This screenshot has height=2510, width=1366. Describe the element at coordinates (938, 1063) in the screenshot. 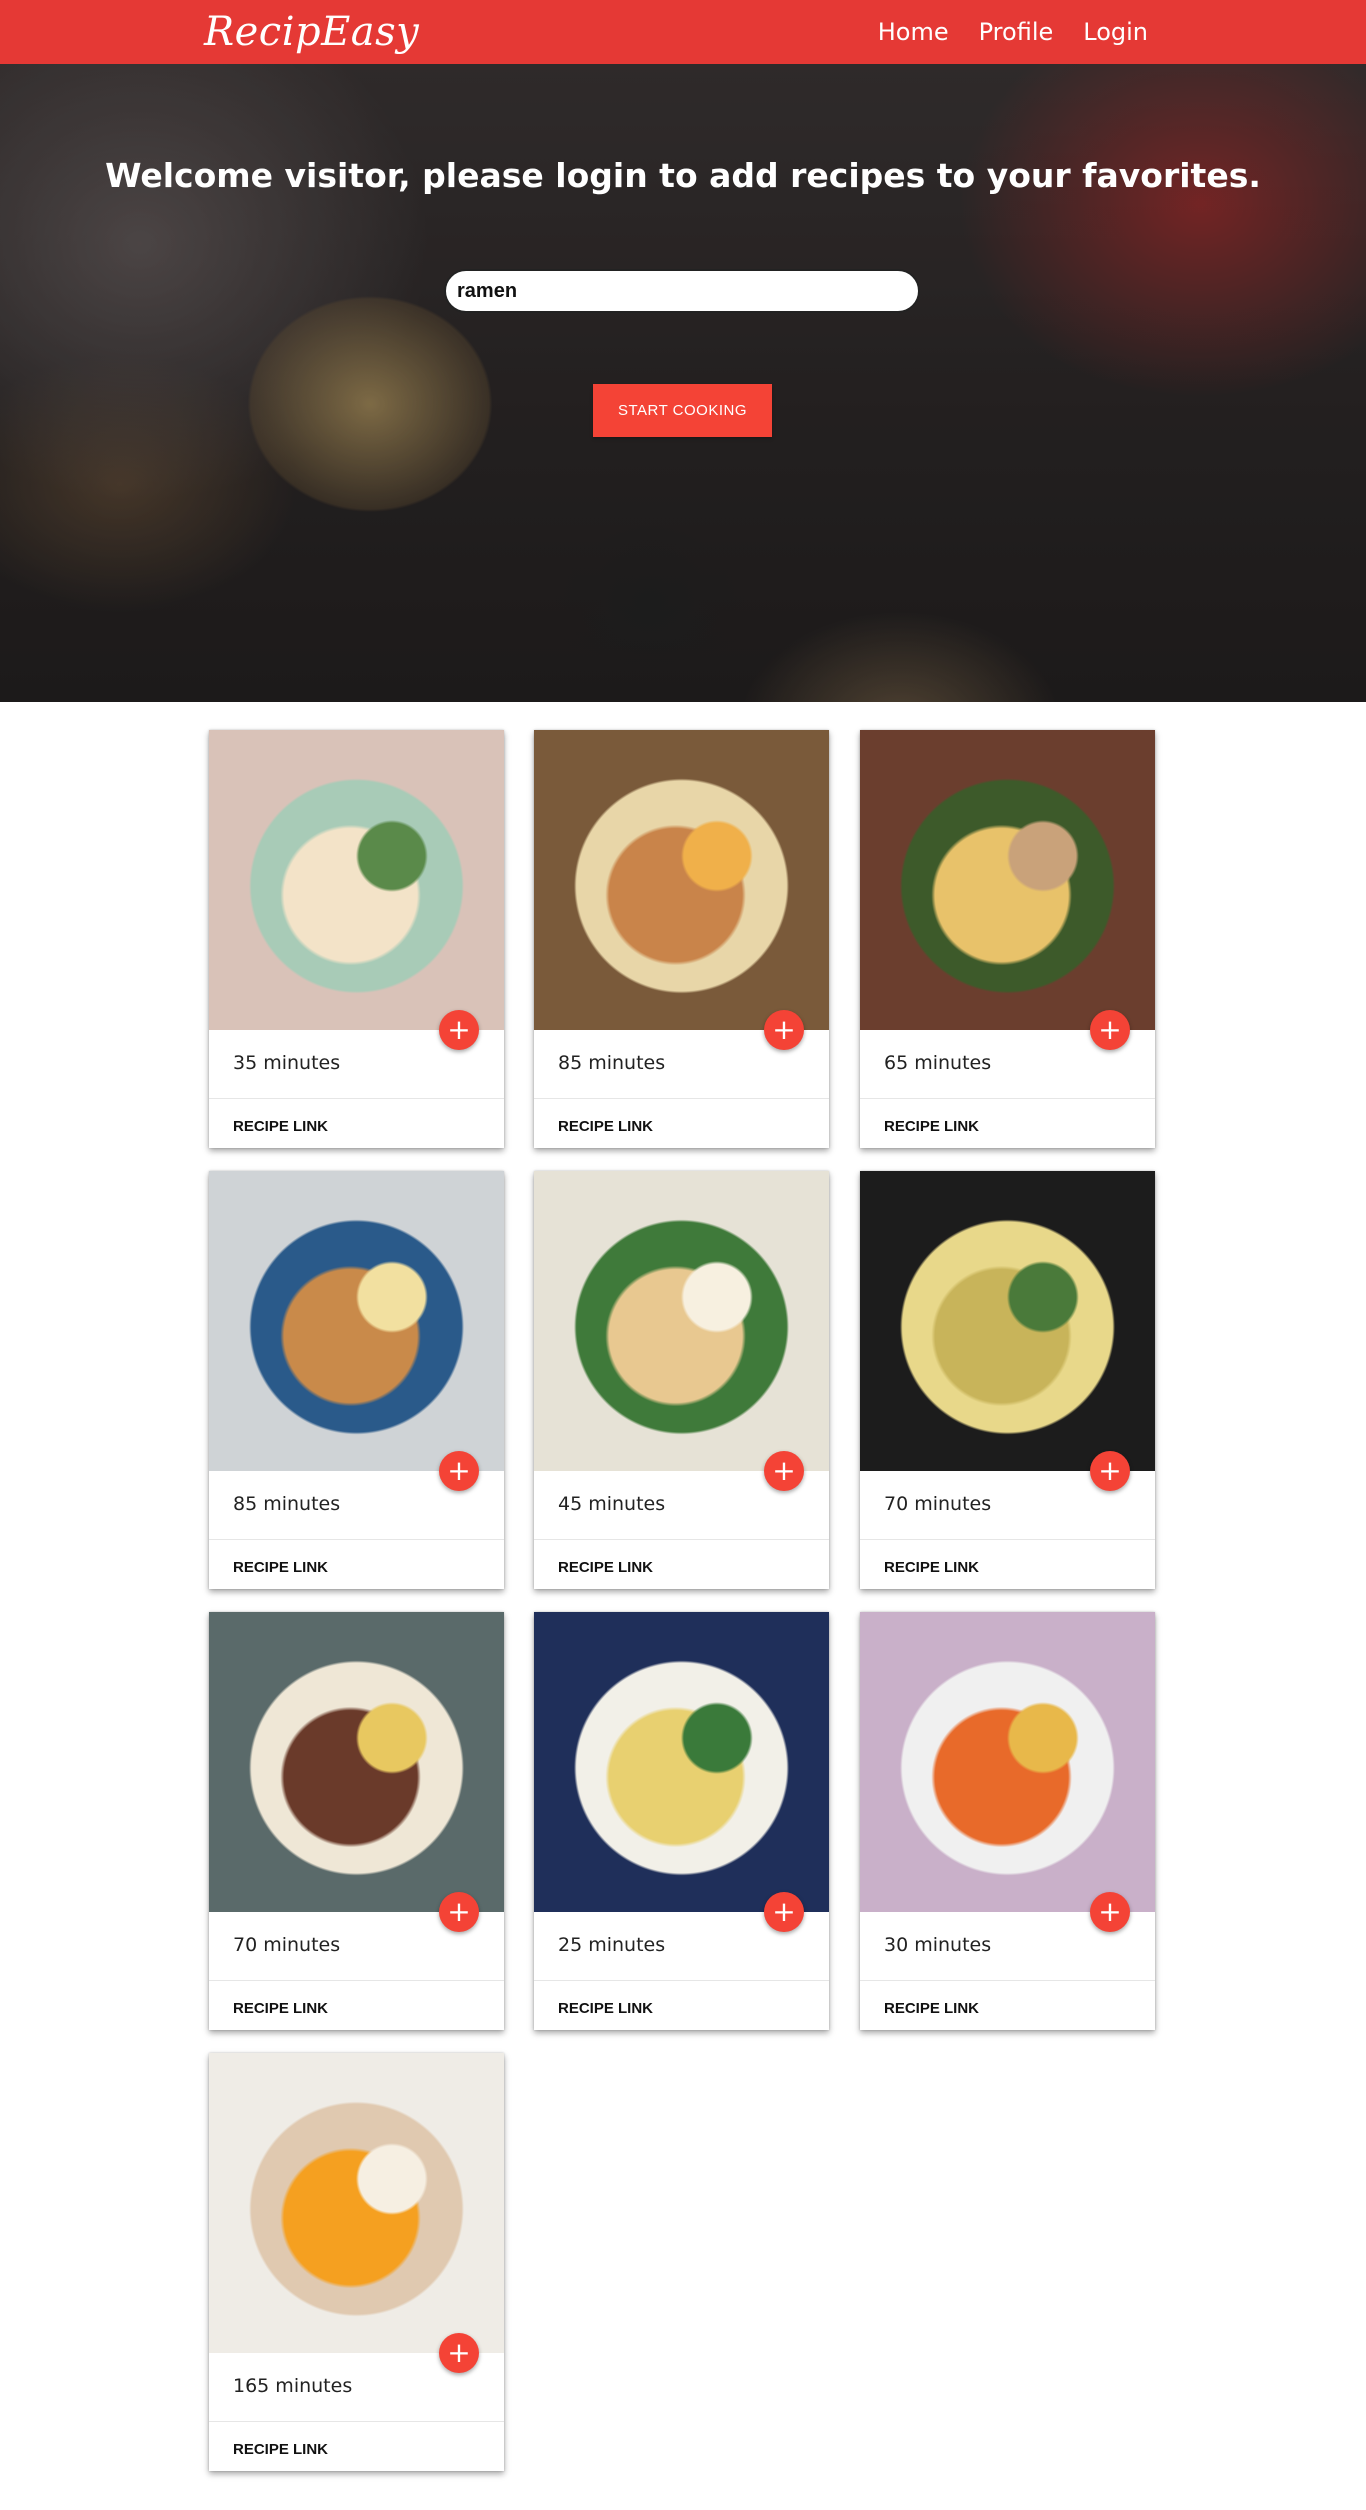

I see `cook-time: 65 minutes` at that location.